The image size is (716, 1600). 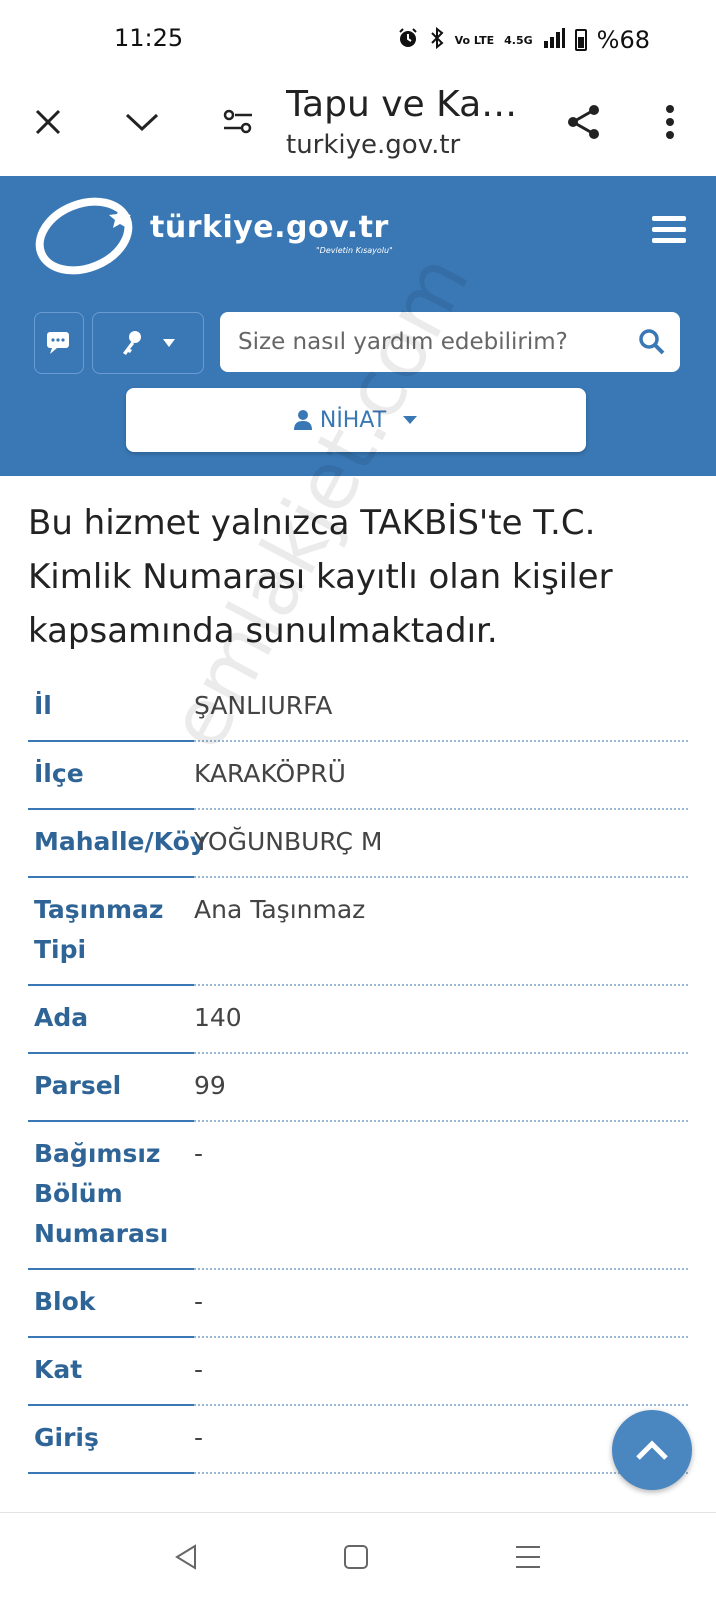 I want to click on info-value: ŞANLIURFA, so click(x=441, y=708).